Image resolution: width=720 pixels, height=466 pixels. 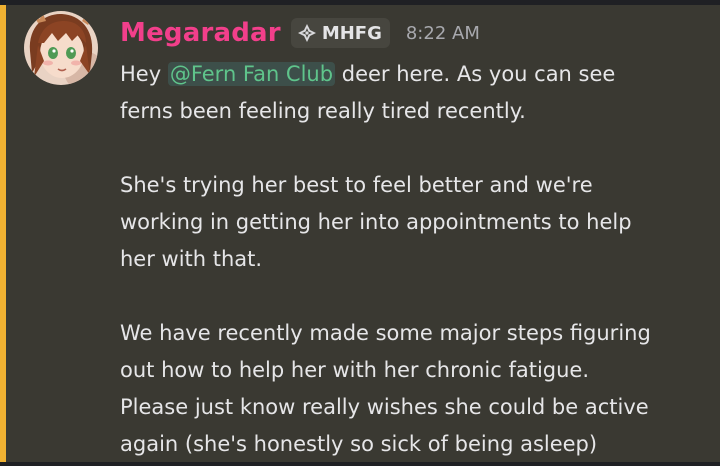 What do you see at coordinates (443, 33) in the screenshot?
I see `message-timestamp: 8:22 AM` at bounding box center [443, 33].